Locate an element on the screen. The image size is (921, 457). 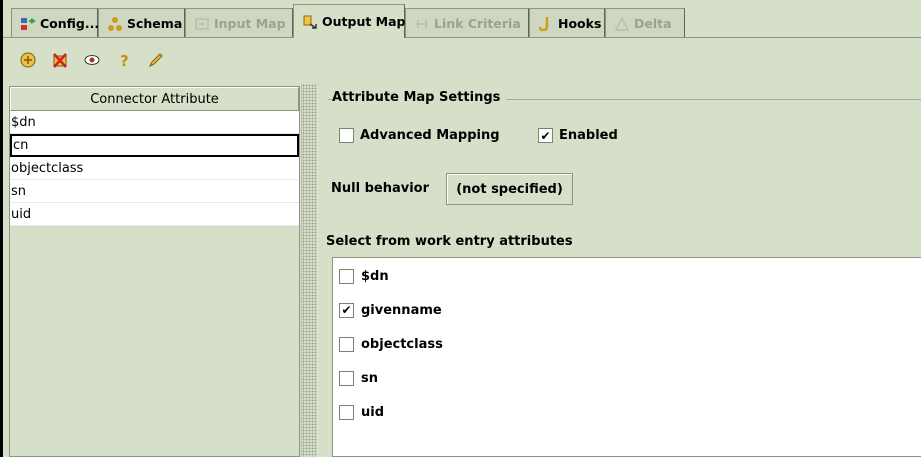
help-icon: ? is located at coordinates (124, 60).